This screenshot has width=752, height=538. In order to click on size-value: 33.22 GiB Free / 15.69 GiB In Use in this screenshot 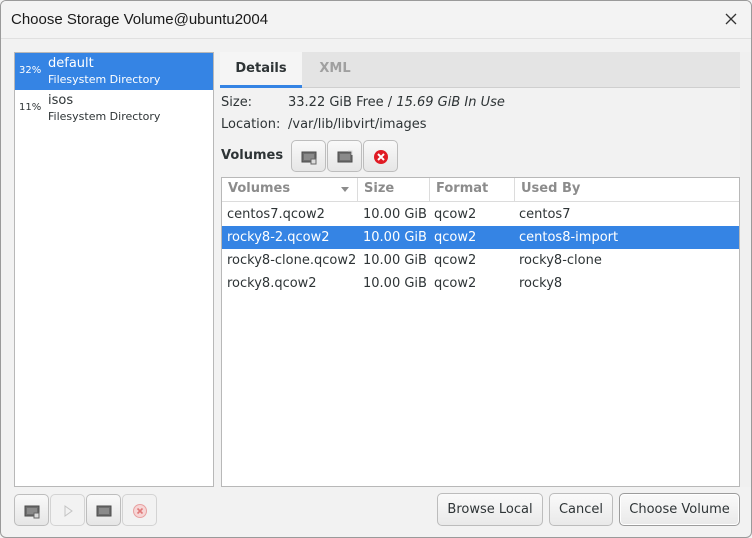, I will do `click(396, 102)`.